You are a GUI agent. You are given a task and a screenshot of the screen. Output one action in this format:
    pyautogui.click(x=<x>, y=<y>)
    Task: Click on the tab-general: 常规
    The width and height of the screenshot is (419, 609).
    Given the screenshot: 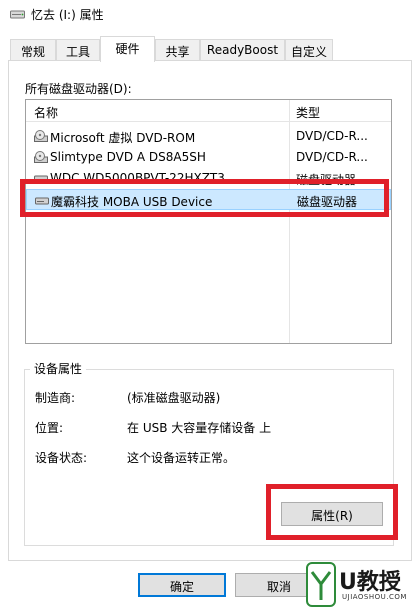 What is the action you would take?
    pyautogui.click(x=33, y=50)
    